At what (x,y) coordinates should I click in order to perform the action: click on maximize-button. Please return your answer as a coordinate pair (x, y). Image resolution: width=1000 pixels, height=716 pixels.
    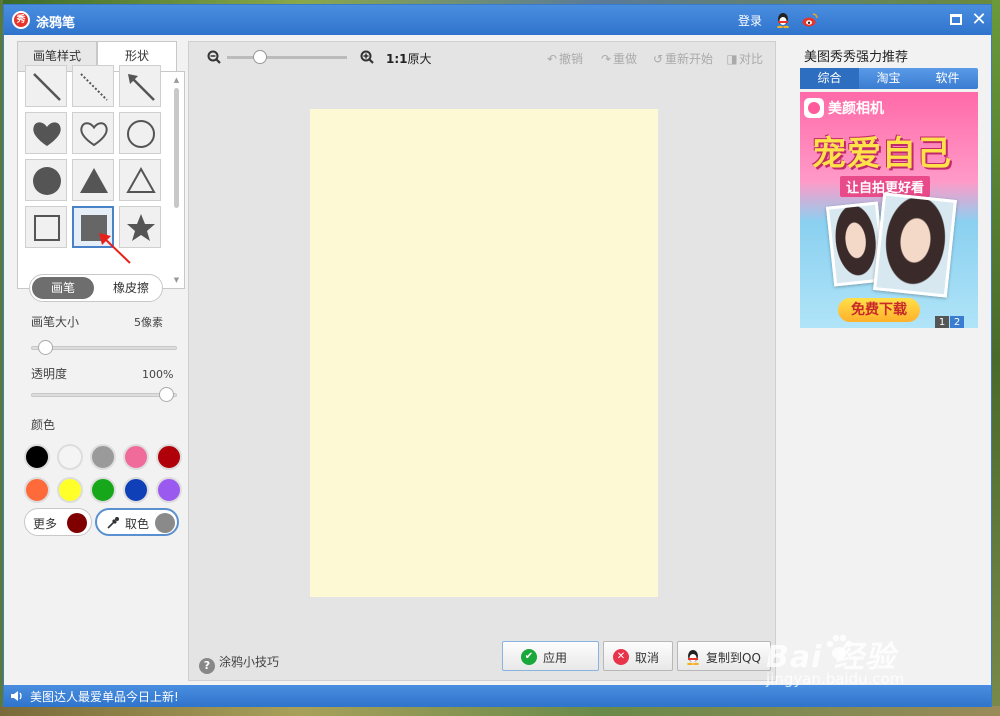
    Looking at the image, I should click on (956, 20).